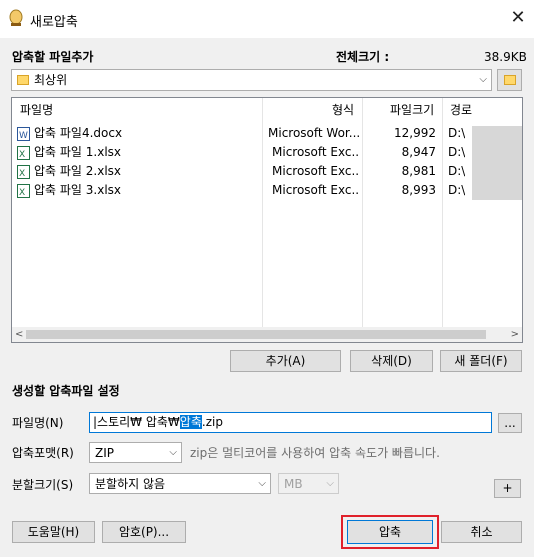 Image resolution: width=534 pixels, height=557 pixels. What do you see at coordinates (78, 190) in the screenshot?
I see `file-name: 압축 파일 3.xlsx` at bounding box center [78, 190].